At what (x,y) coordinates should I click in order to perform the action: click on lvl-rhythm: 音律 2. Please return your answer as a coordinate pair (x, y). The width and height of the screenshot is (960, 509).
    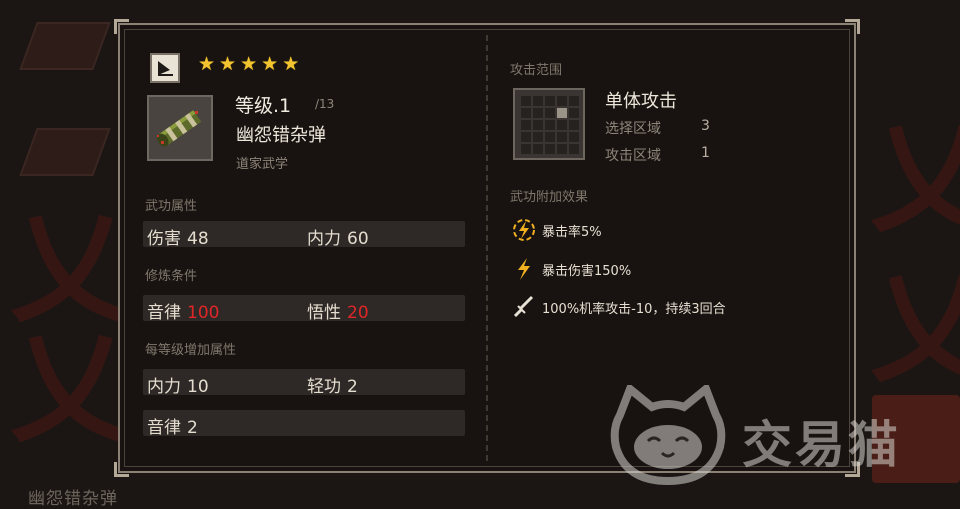
    Looking at the image, I should click on (172, 425).